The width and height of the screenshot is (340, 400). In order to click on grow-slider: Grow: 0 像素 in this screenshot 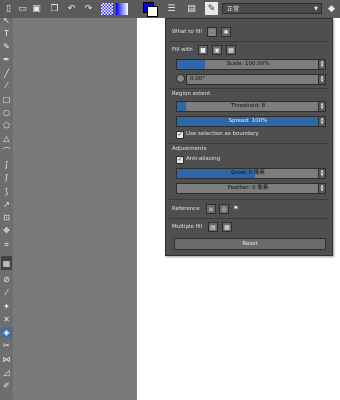, I will do `click(248, 173)`.